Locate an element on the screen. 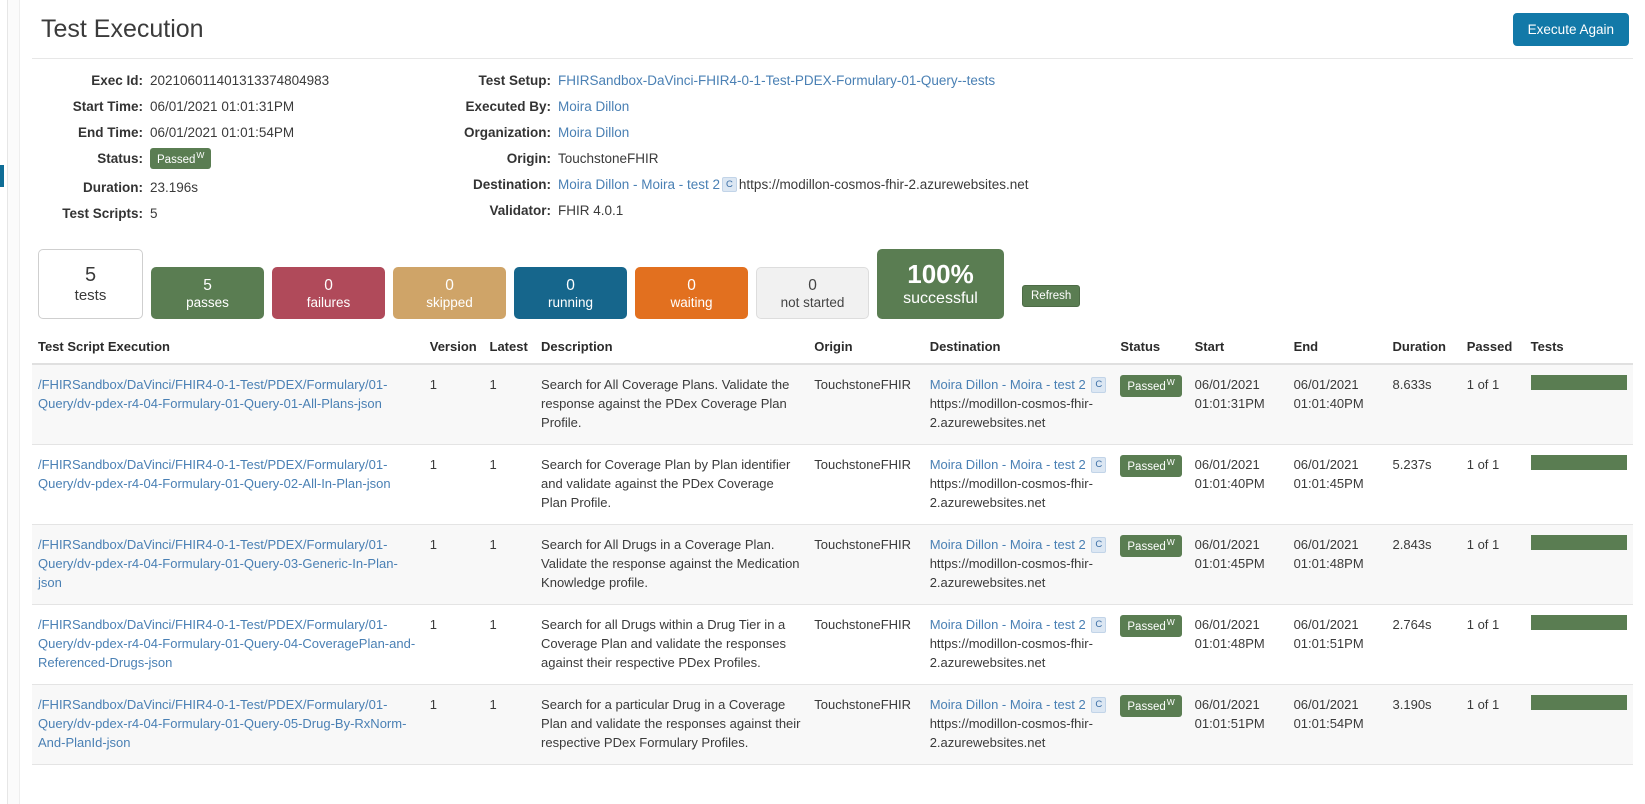 This screenshot has height=804, width=1645. stat-tile-successful: 100% successful is located at coordinates (940, 284).